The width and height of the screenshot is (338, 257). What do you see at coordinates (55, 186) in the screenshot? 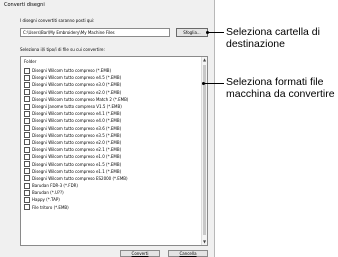
I see `format-label: Barudan FDR-3 (*.FDR)` at bounding box center [55, 186].